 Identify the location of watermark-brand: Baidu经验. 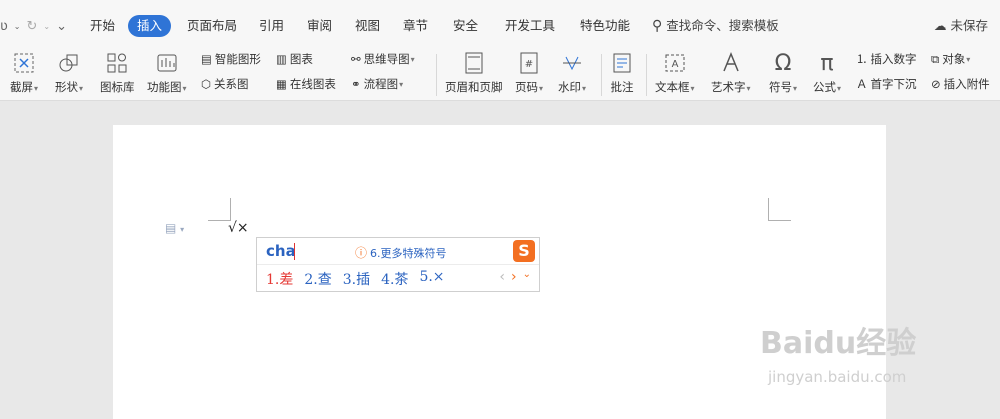
(838, 343).